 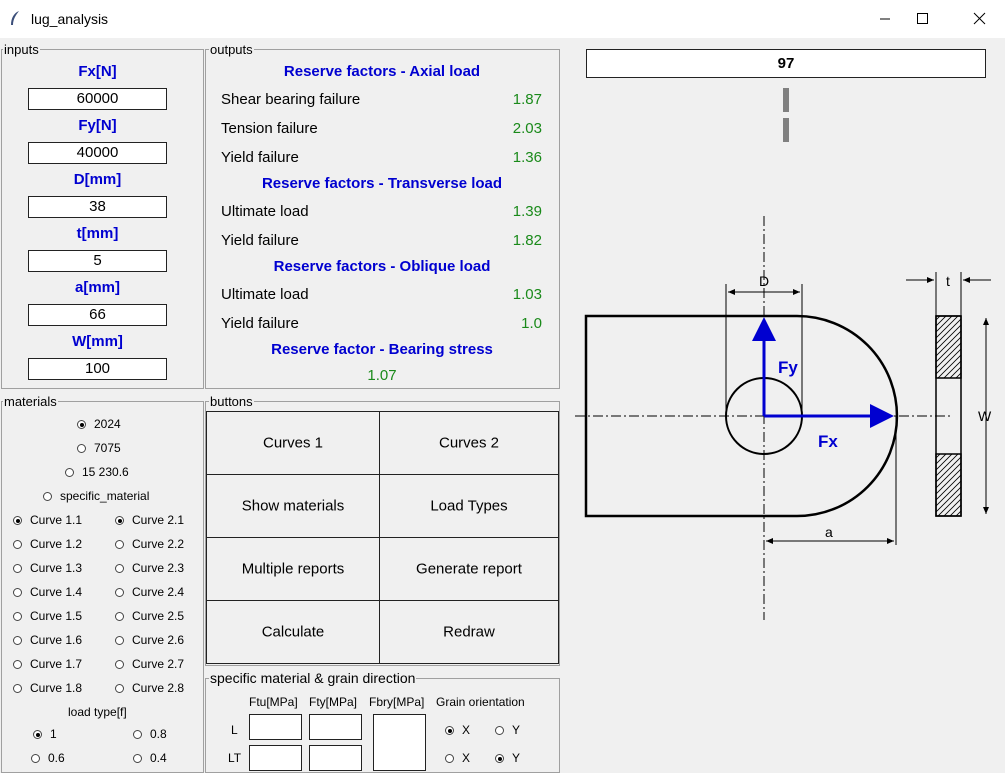 I want to click on transverse-ultimate-label: Ultimate load, so click(x=265, y=211).